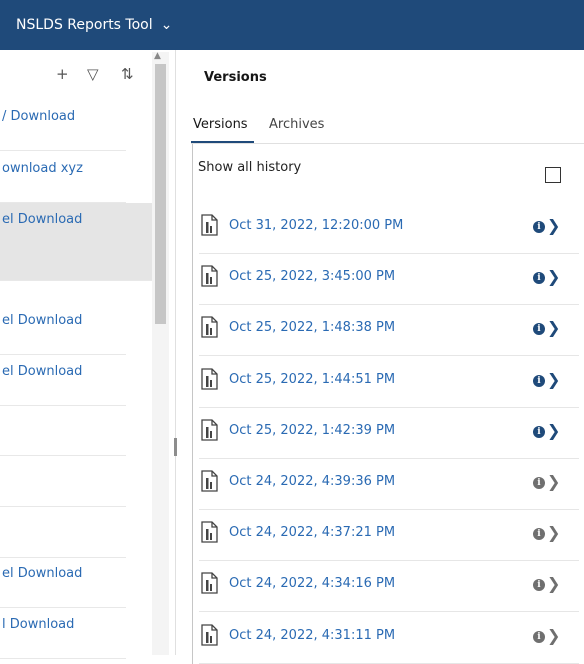 The image size is (584, 664). What do you see at coordinates (222, 142) in the screenshot?
I see `active-tab-indicator` at bounding box center [222, 142].